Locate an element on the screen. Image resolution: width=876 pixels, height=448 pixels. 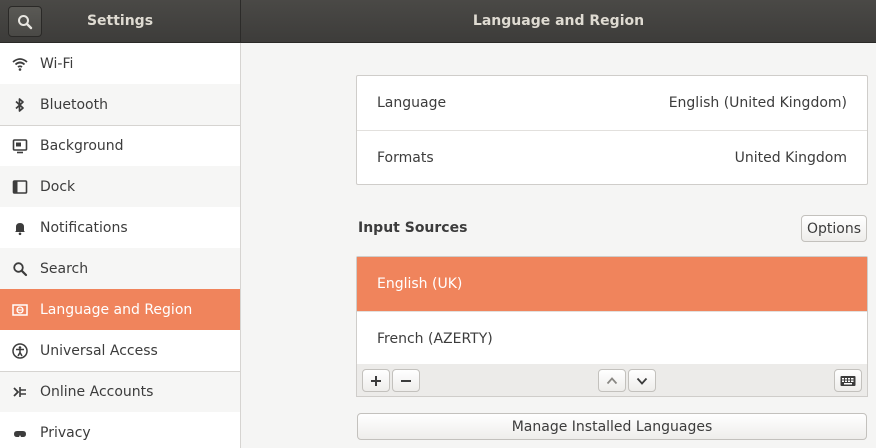
dock-icon is located at coordinates (20, 187).